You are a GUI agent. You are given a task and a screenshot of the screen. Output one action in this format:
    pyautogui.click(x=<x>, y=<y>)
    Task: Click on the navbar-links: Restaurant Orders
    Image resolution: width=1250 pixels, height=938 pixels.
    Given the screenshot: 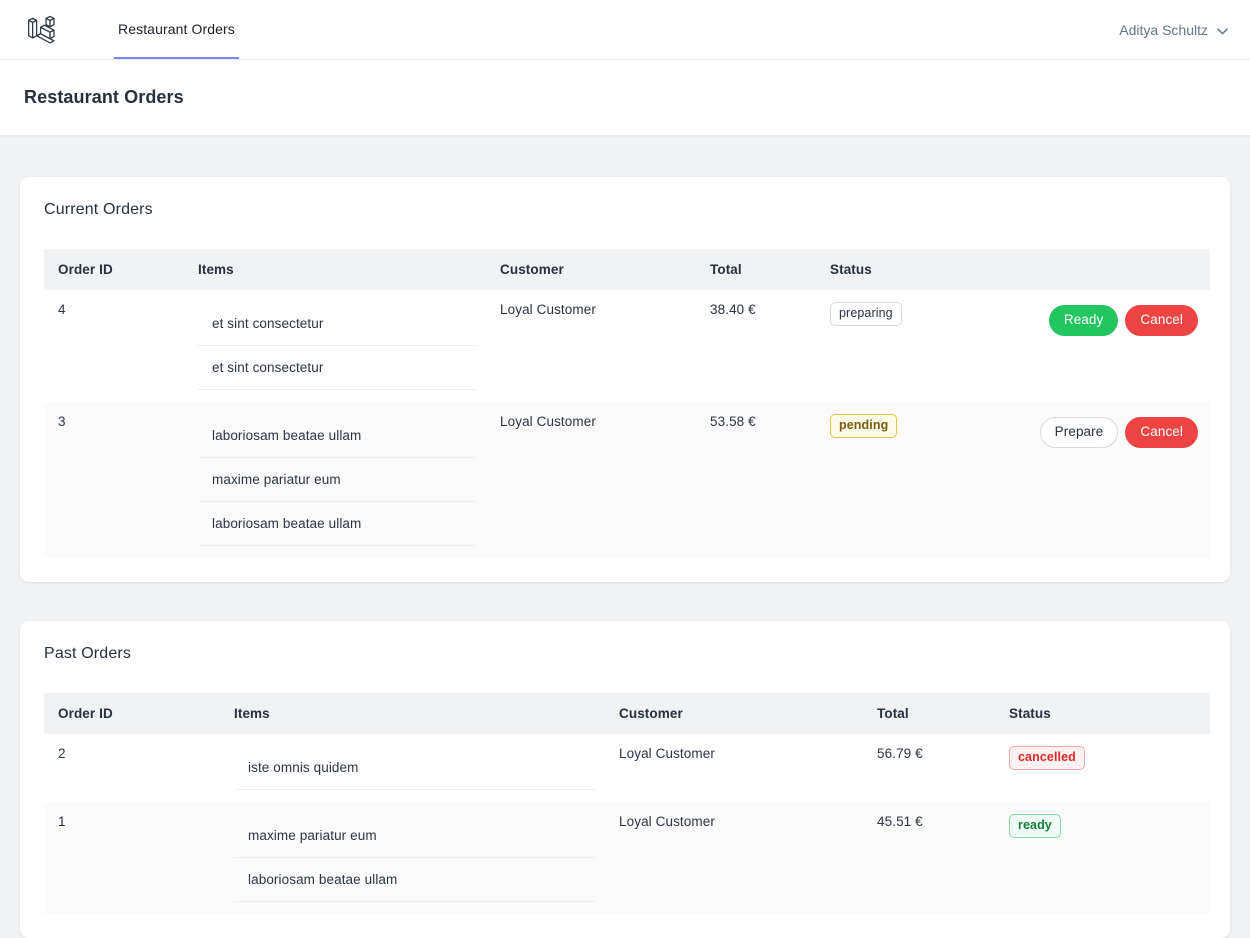 What is the action you would take?
    pyautogui.click(x=176, y=29)
    